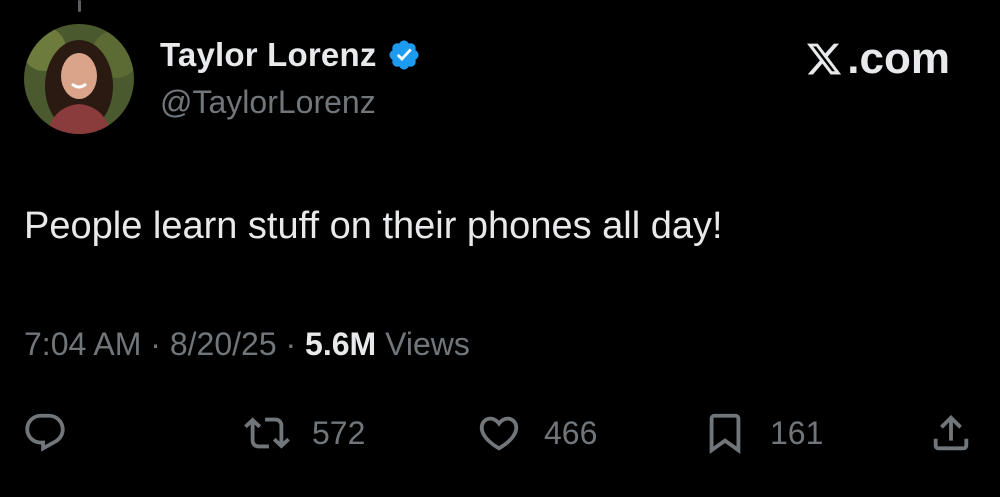 This screenshot has height=497, width=1000. What do you see at coordinates (797, 432) in the screenshot?
I see `bookmark-count: 161` at bounding box center [797, 432].